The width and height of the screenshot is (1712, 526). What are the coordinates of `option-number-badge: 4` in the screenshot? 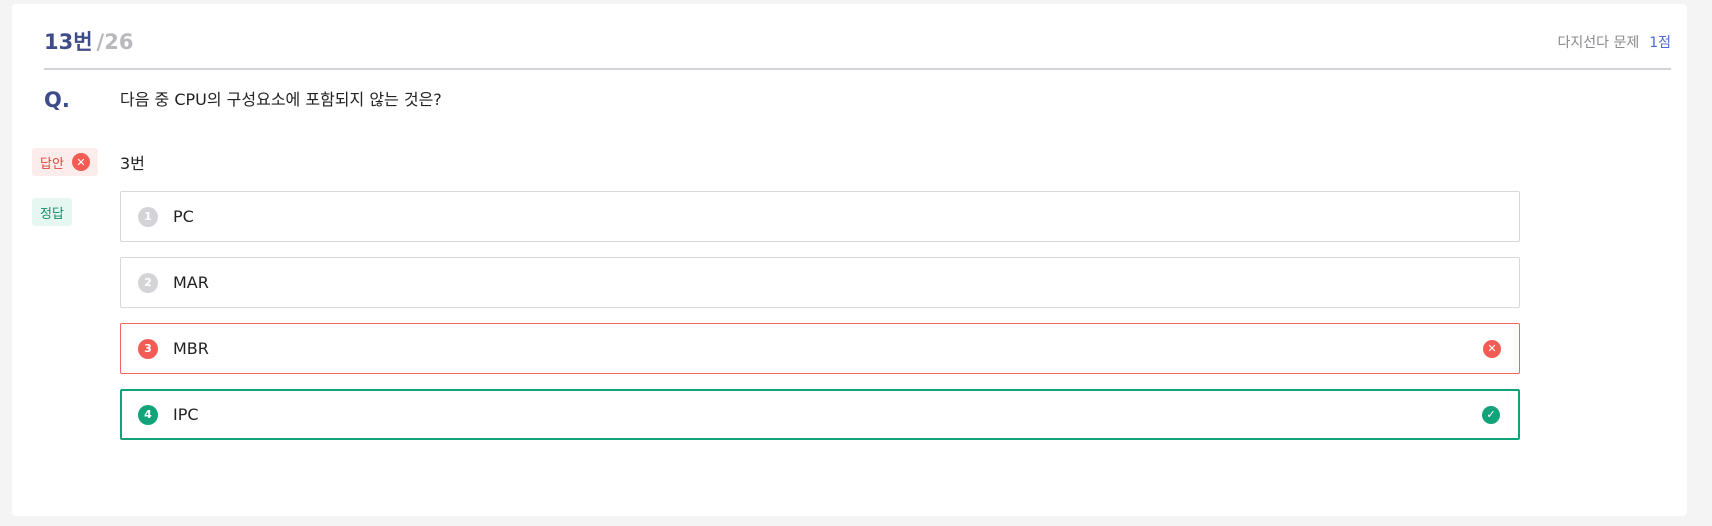 It's located at (148, 414).